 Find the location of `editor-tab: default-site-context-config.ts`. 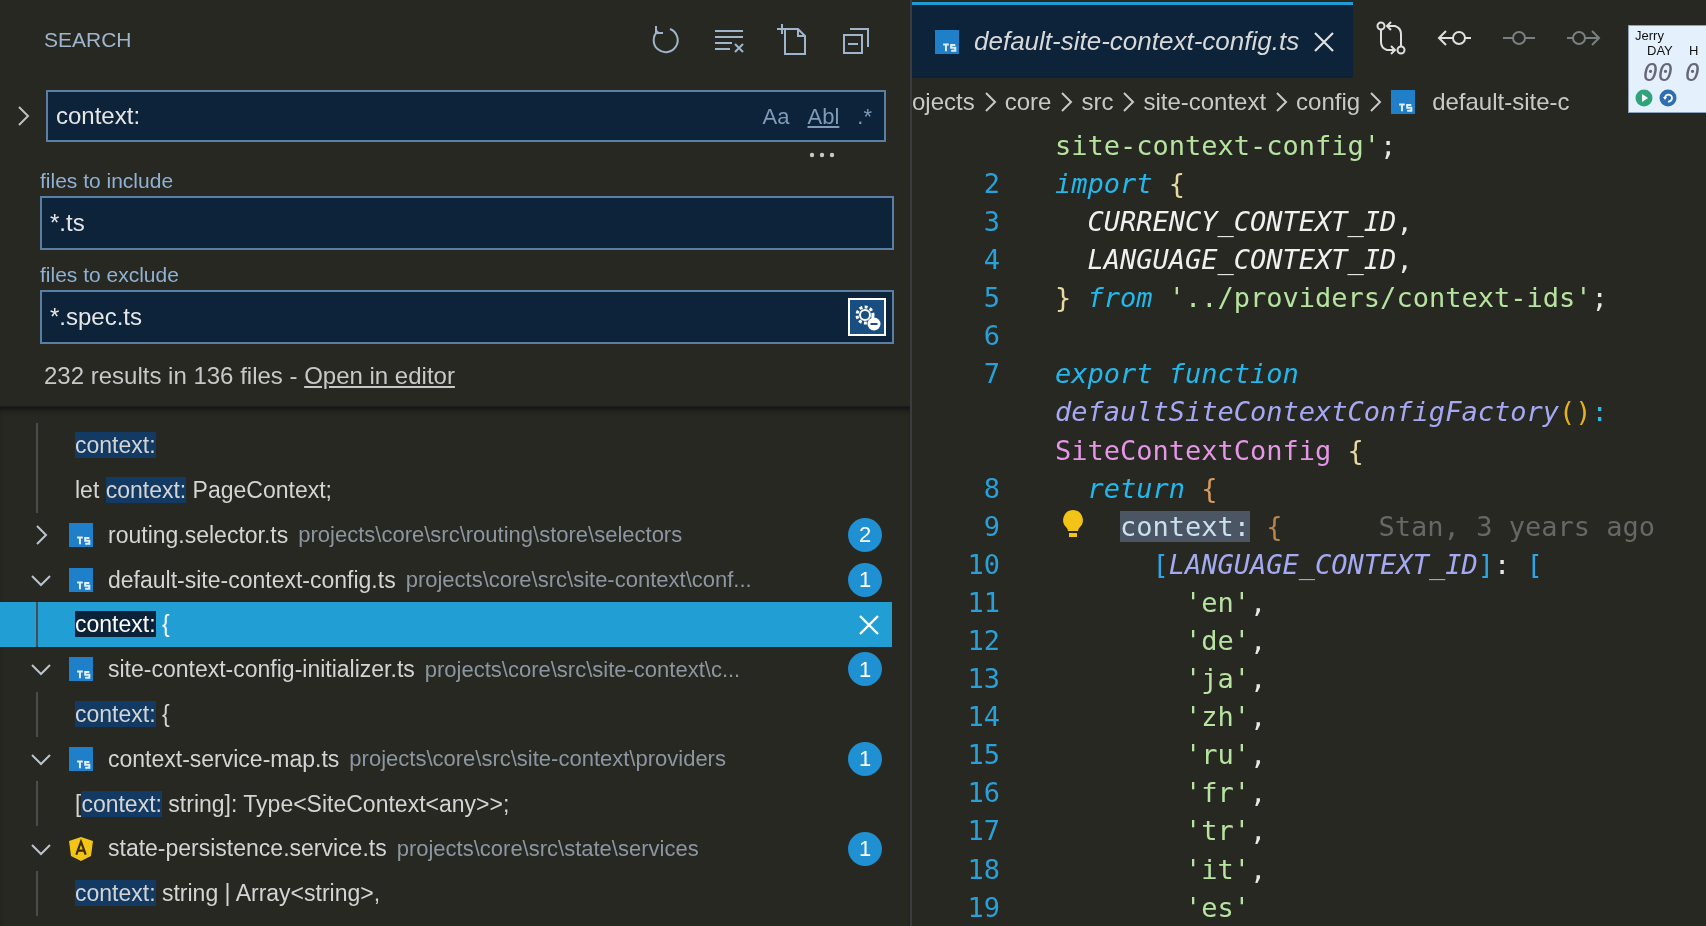

editor-tab: default-site-context-config.ts is located at coordinates (1133, 40).